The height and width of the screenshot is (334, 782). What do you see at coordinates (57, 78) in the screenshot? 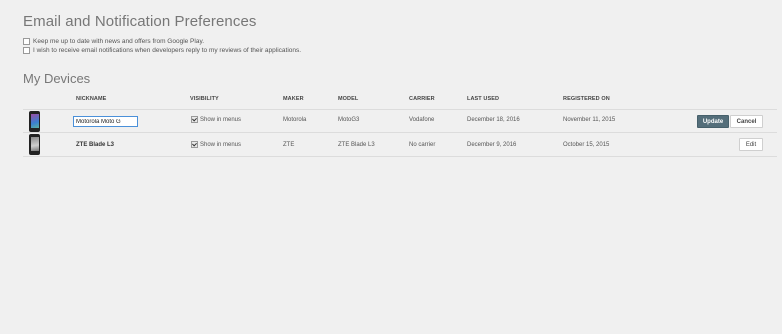
I see `devices-heading: My Devices` at bounding box center [57, 78].